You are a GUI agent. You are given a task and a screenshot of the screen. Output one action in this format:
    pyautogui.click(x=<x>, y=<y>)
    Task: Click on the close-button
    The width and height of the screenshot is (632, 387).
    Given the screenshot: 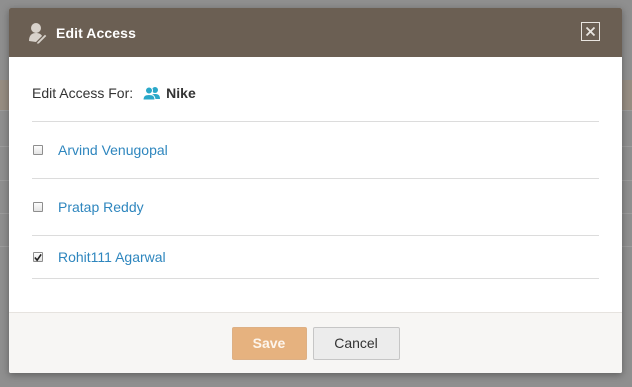 What is the action you would take?
    pyautogui.click(x=590, y=31)
    